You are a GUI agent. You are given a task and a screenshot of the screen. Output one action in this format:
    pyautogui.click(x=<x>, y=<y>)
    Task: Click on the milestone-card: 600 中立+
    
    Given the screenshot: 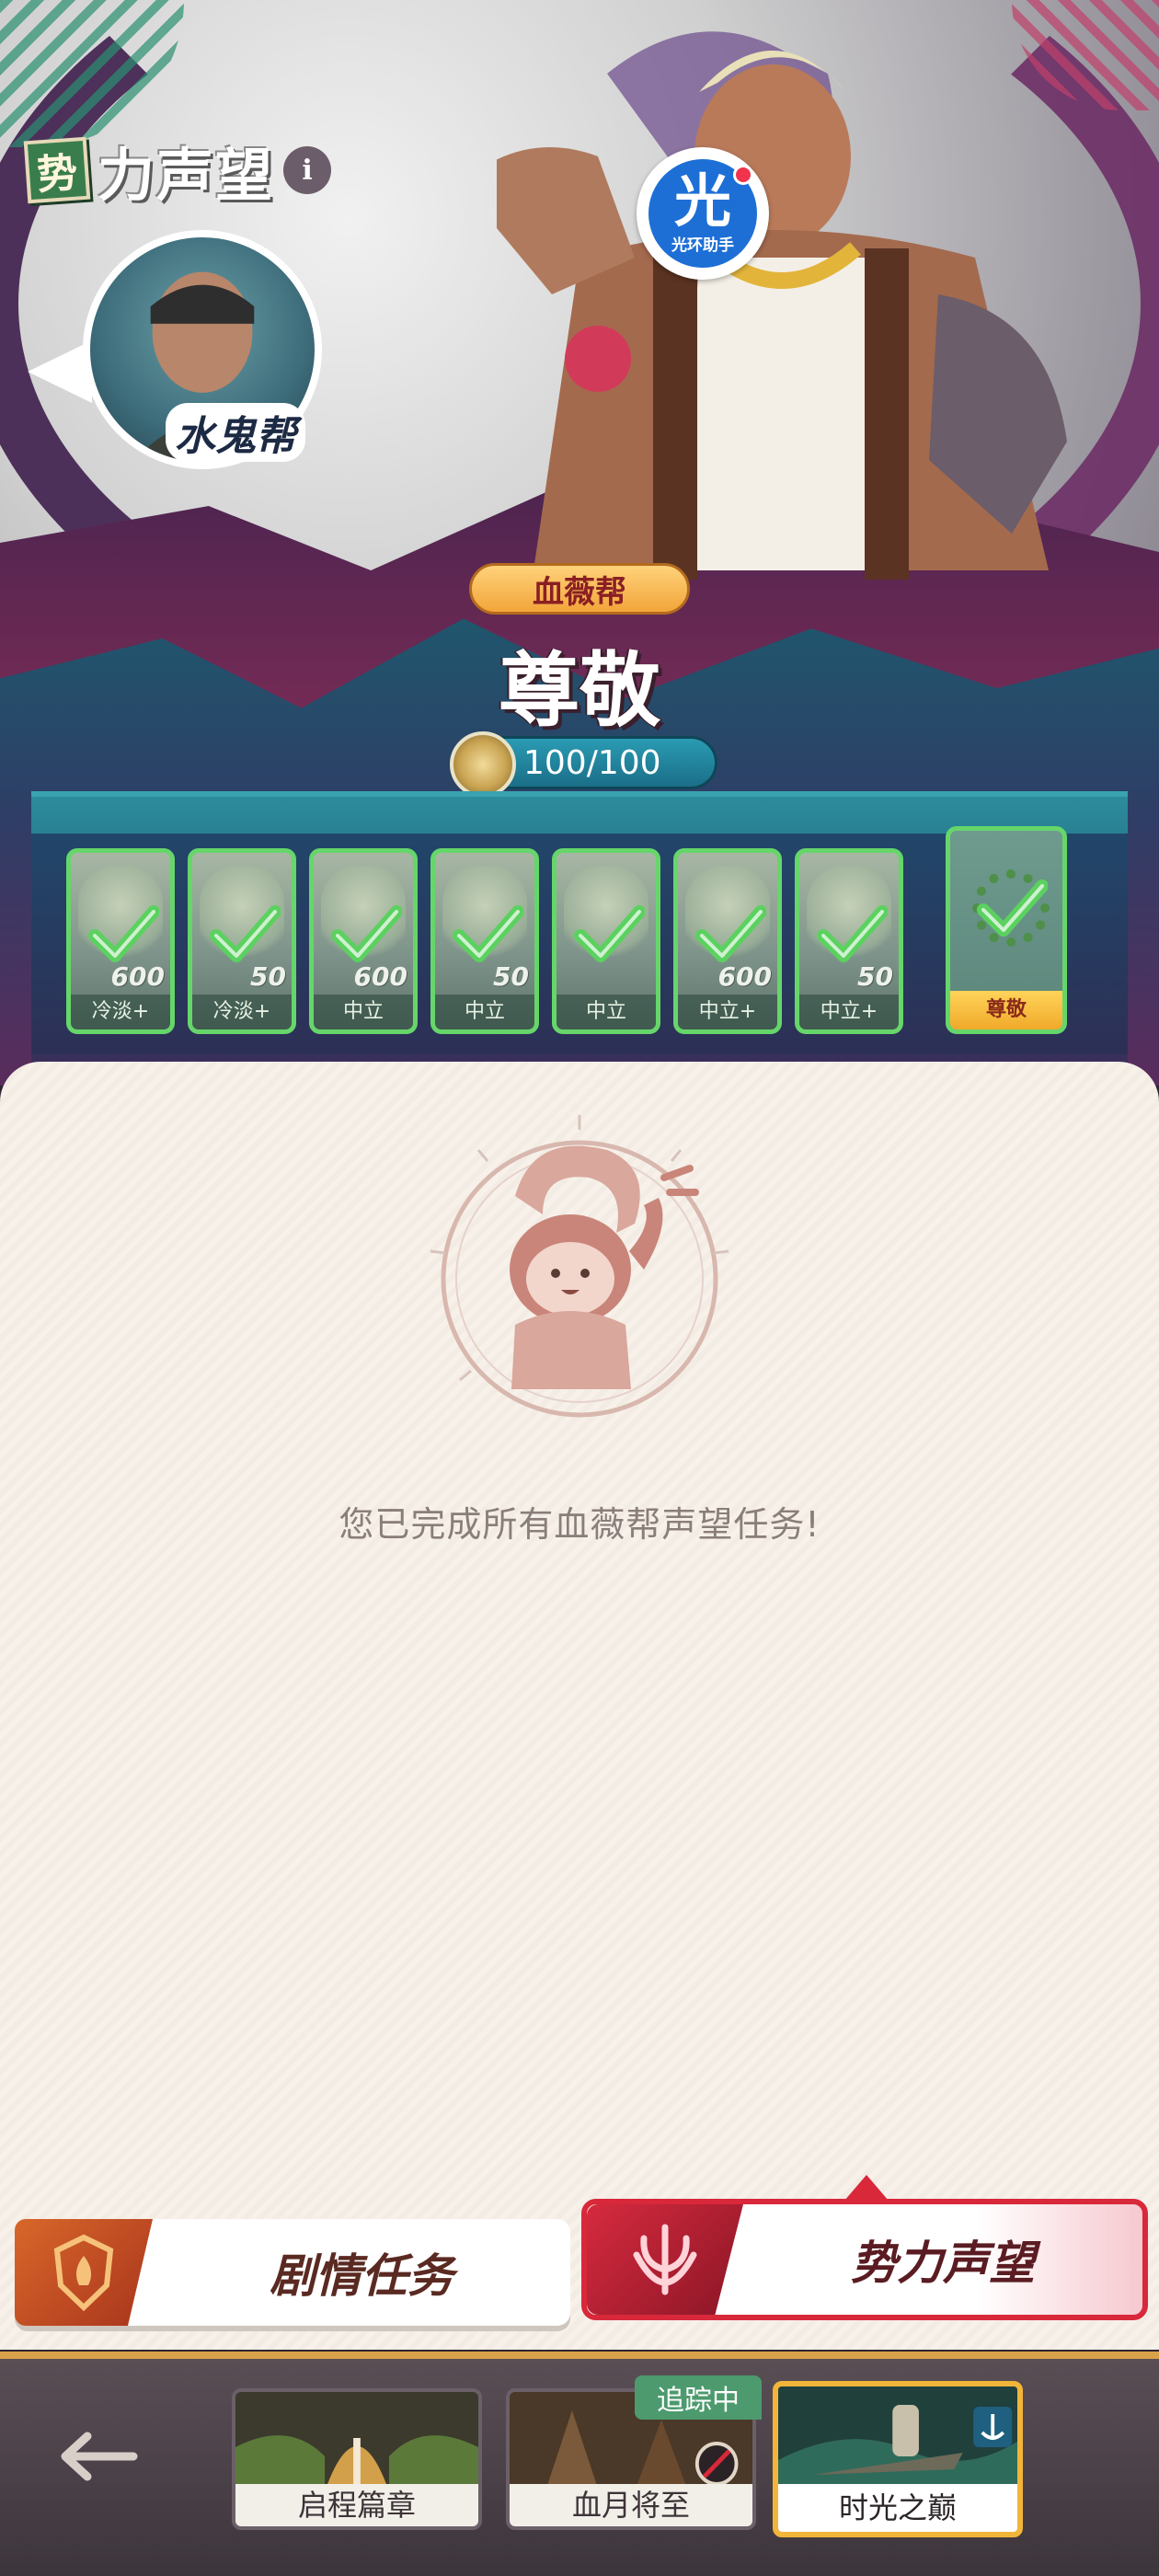 What is the action you would take?
    pyautogui.click(x=727, y=941)
    